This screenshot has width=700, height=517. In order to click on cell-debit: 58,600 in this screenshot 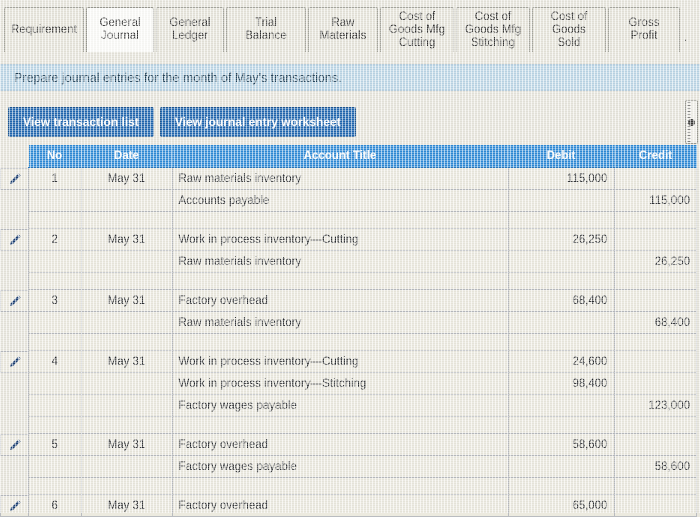, I will do `click(561, 444)`.